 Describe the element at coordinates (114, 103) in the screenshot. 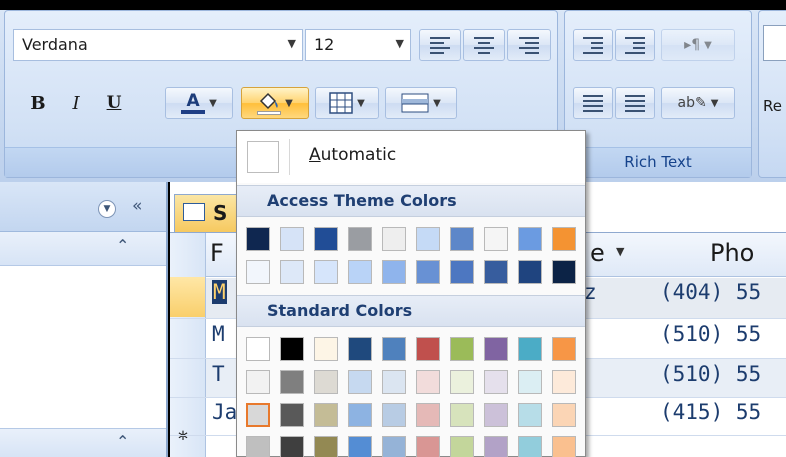

I see `underline-button: U` at that location.